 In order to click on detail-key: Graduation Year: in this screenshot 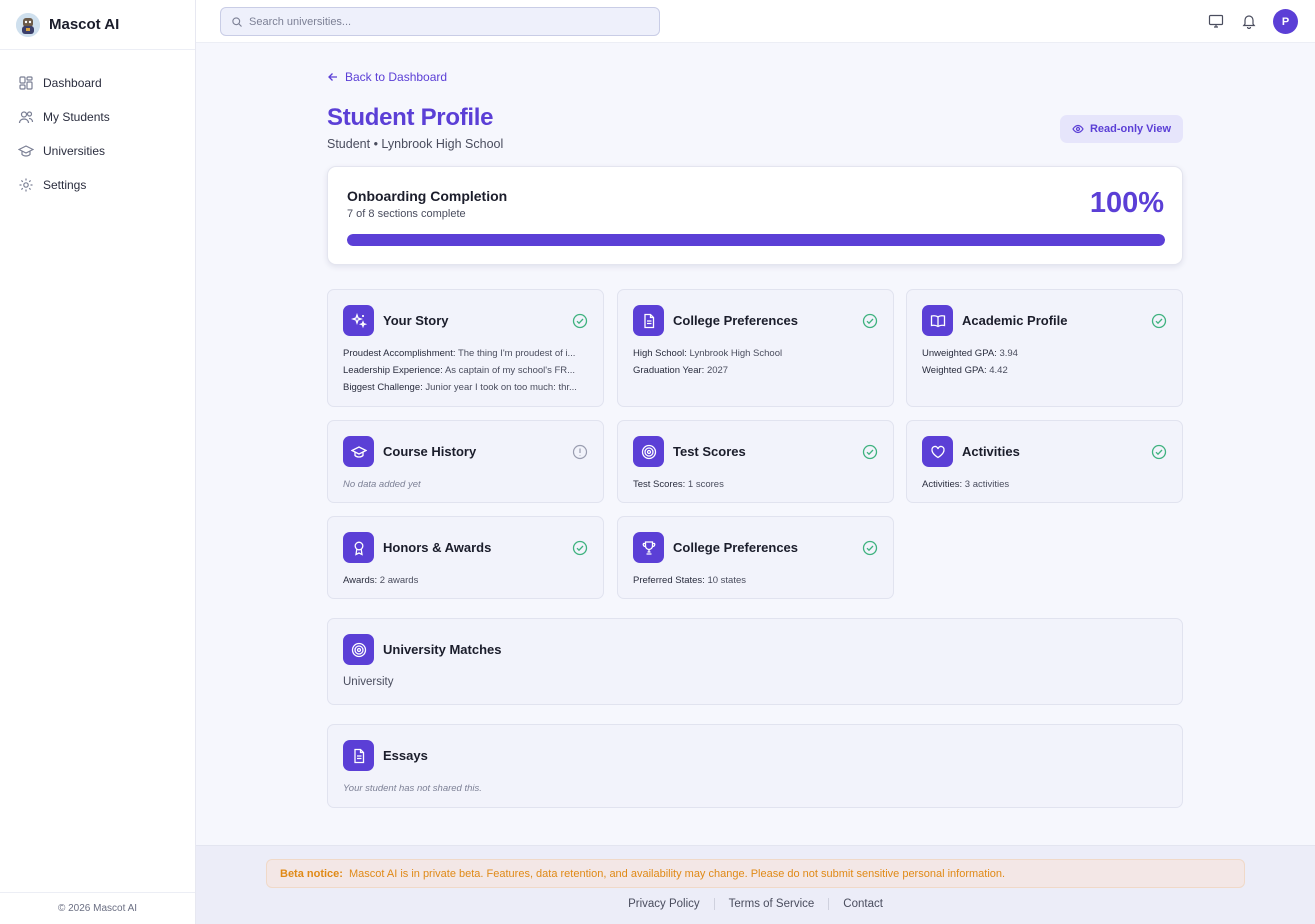, I will do `click(669, 370)`.